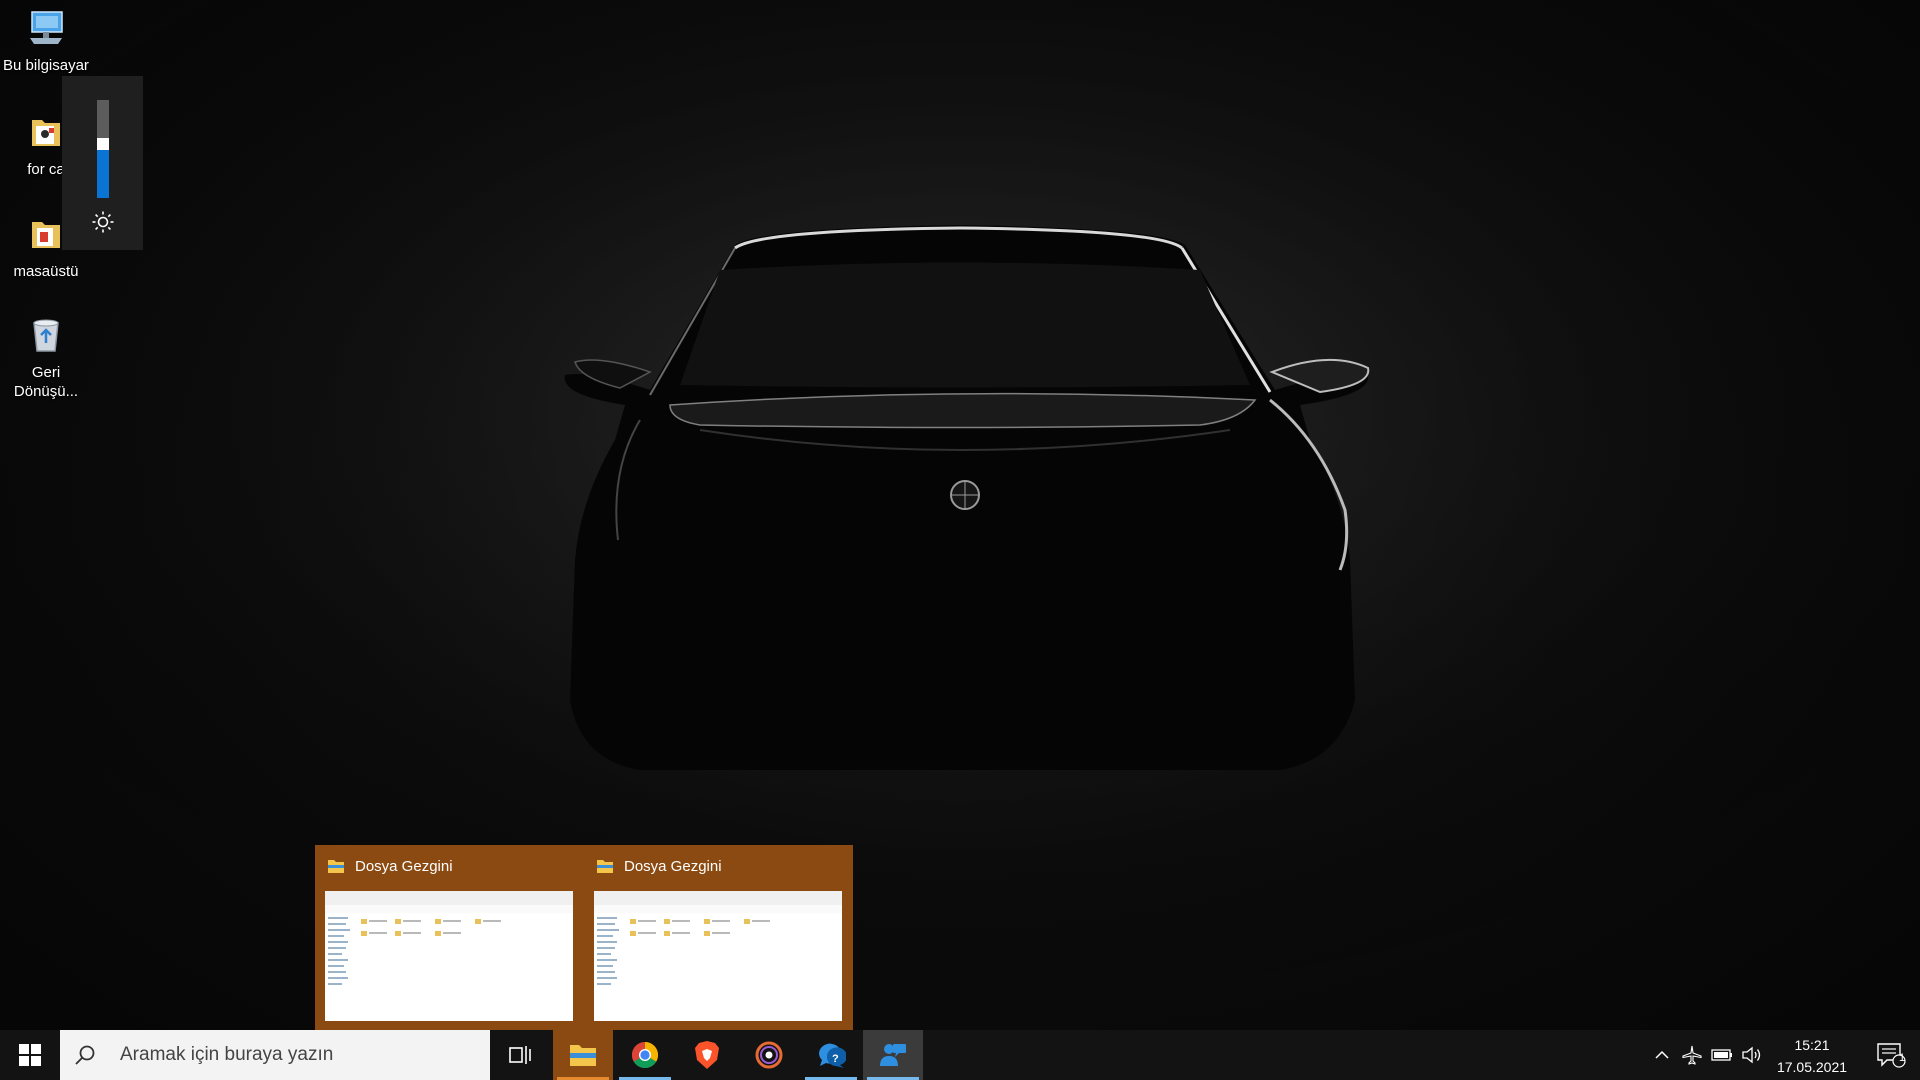  I want to click on desktop-icon-this-pc: Bu bilgisayar, so click(46, 41).